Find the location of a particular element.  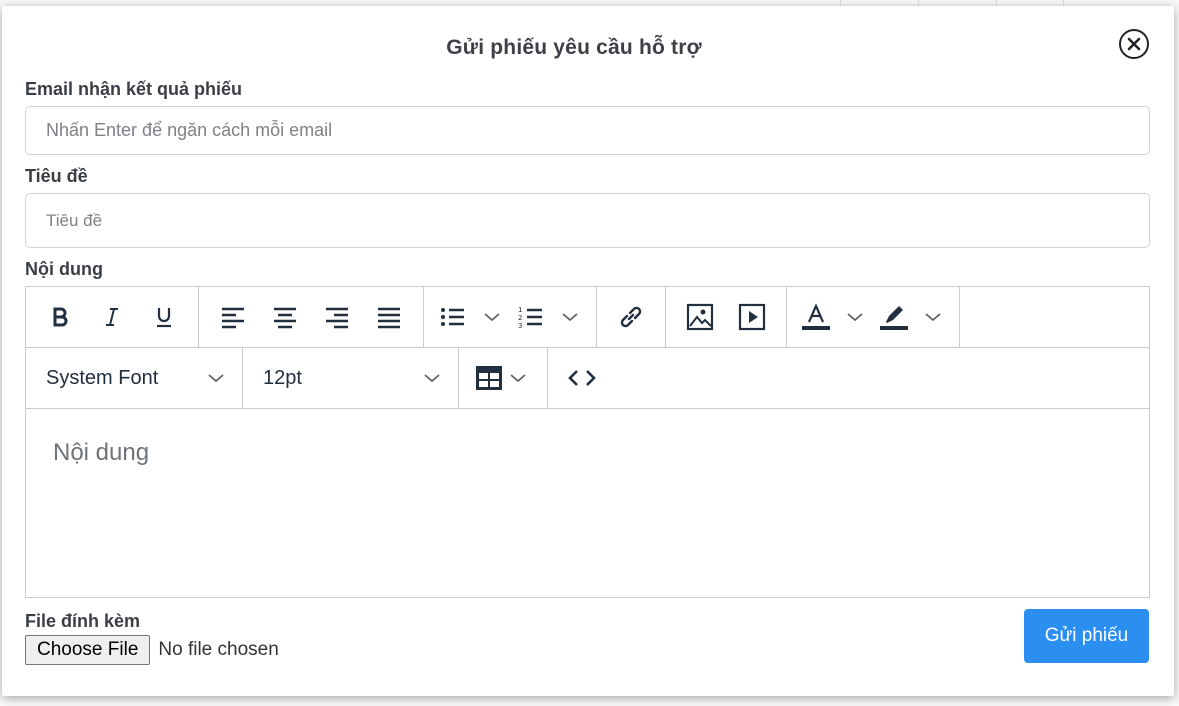

font-size-value: 12pt is located at coordinates (282, 377).